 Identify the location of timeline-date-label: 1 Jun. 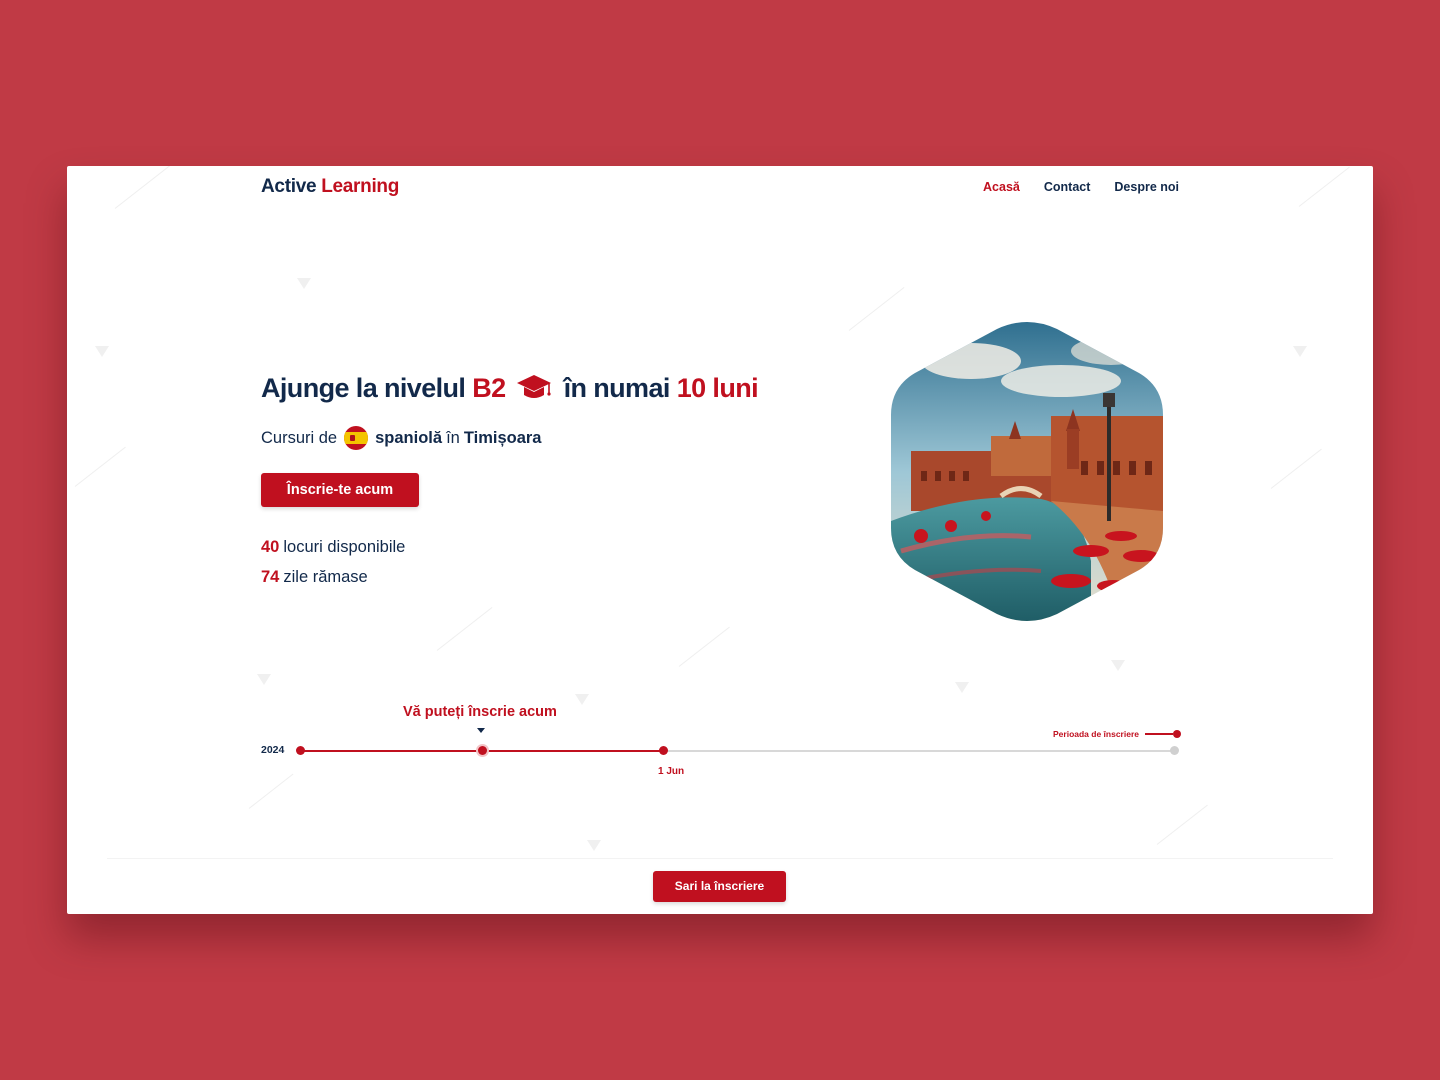
(671, 771).